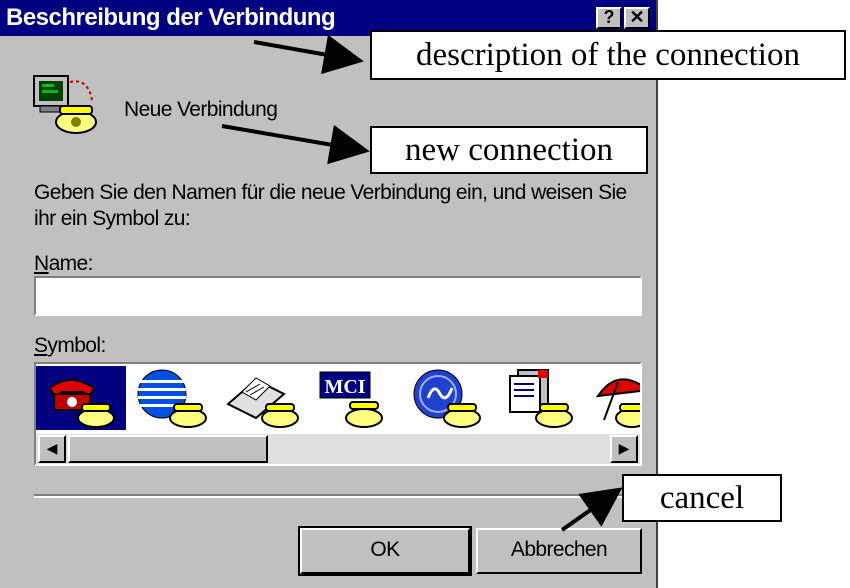  What do you see at coordinates (591, 509) in the screenshot?
I see `arrow-cancel` at bounding box center [591, 509].